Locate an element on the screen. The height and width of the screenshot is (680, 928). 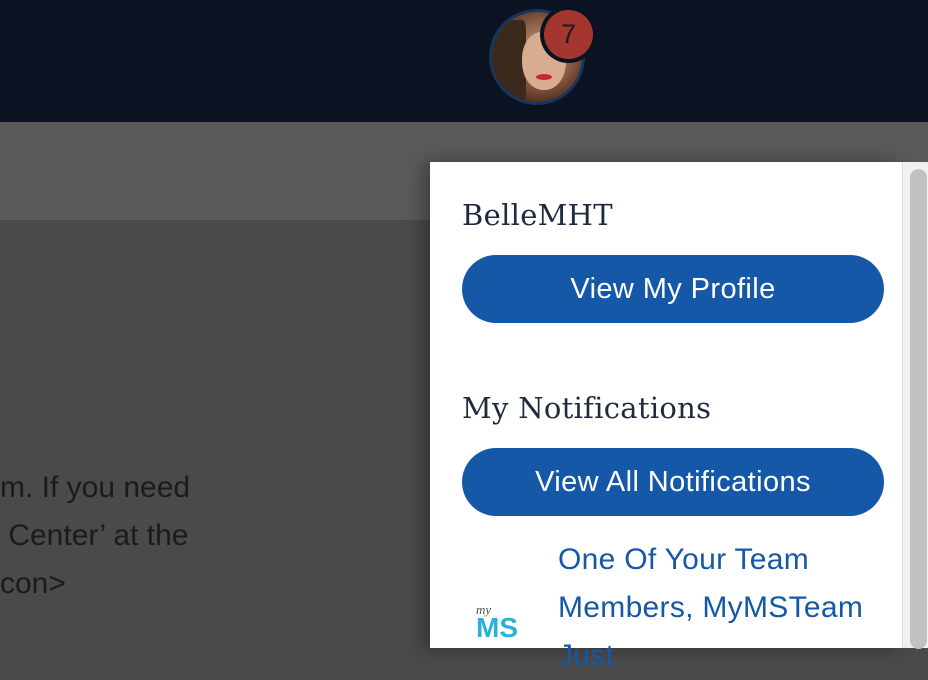
mymsteam-logo-icon: my MS is located at coordinates (505, 627).